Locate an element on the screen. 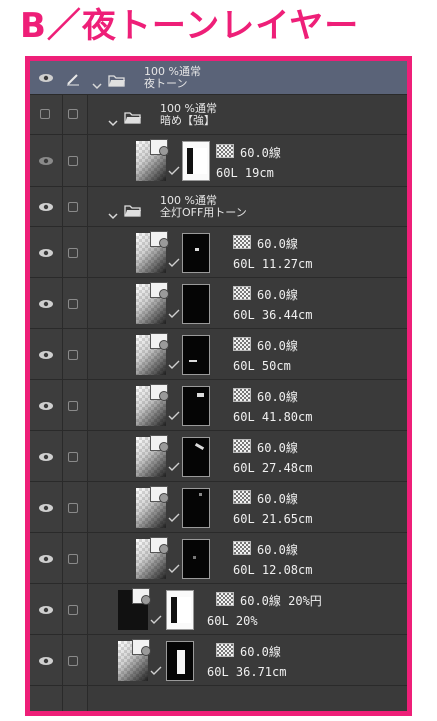 This screenshot has width=437, height=721. layer-name-label: 60L 41.80cm is located at coordinates (273, 417).